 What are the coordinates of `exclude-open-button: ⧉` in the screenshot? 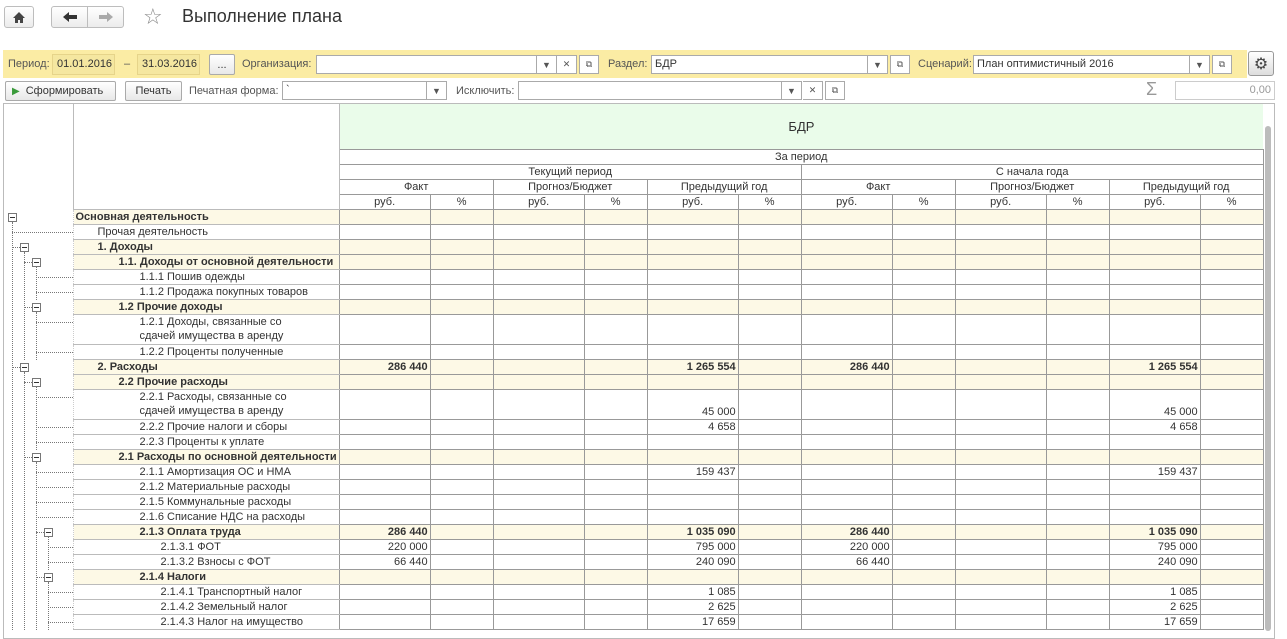 It's located at (835, 90).